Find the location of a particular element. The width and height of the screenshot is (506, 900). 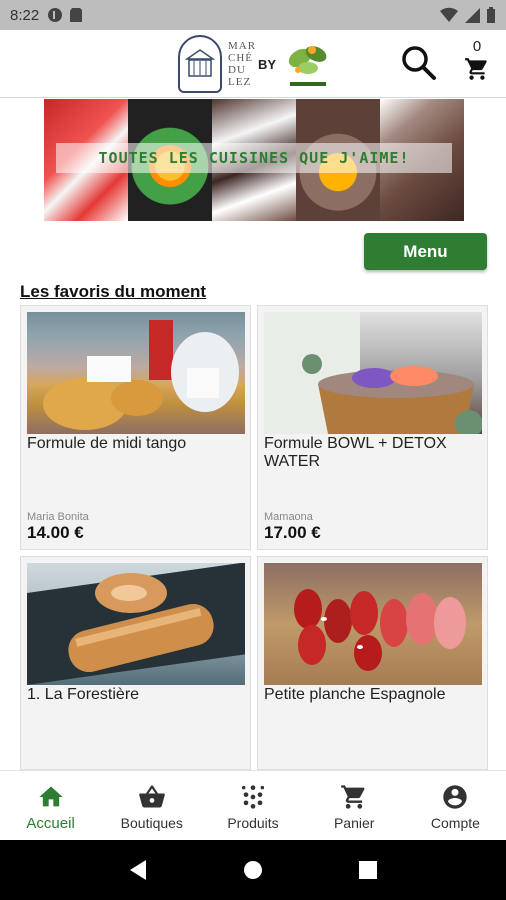

market-building-logo is located at coordinates (200, 64).